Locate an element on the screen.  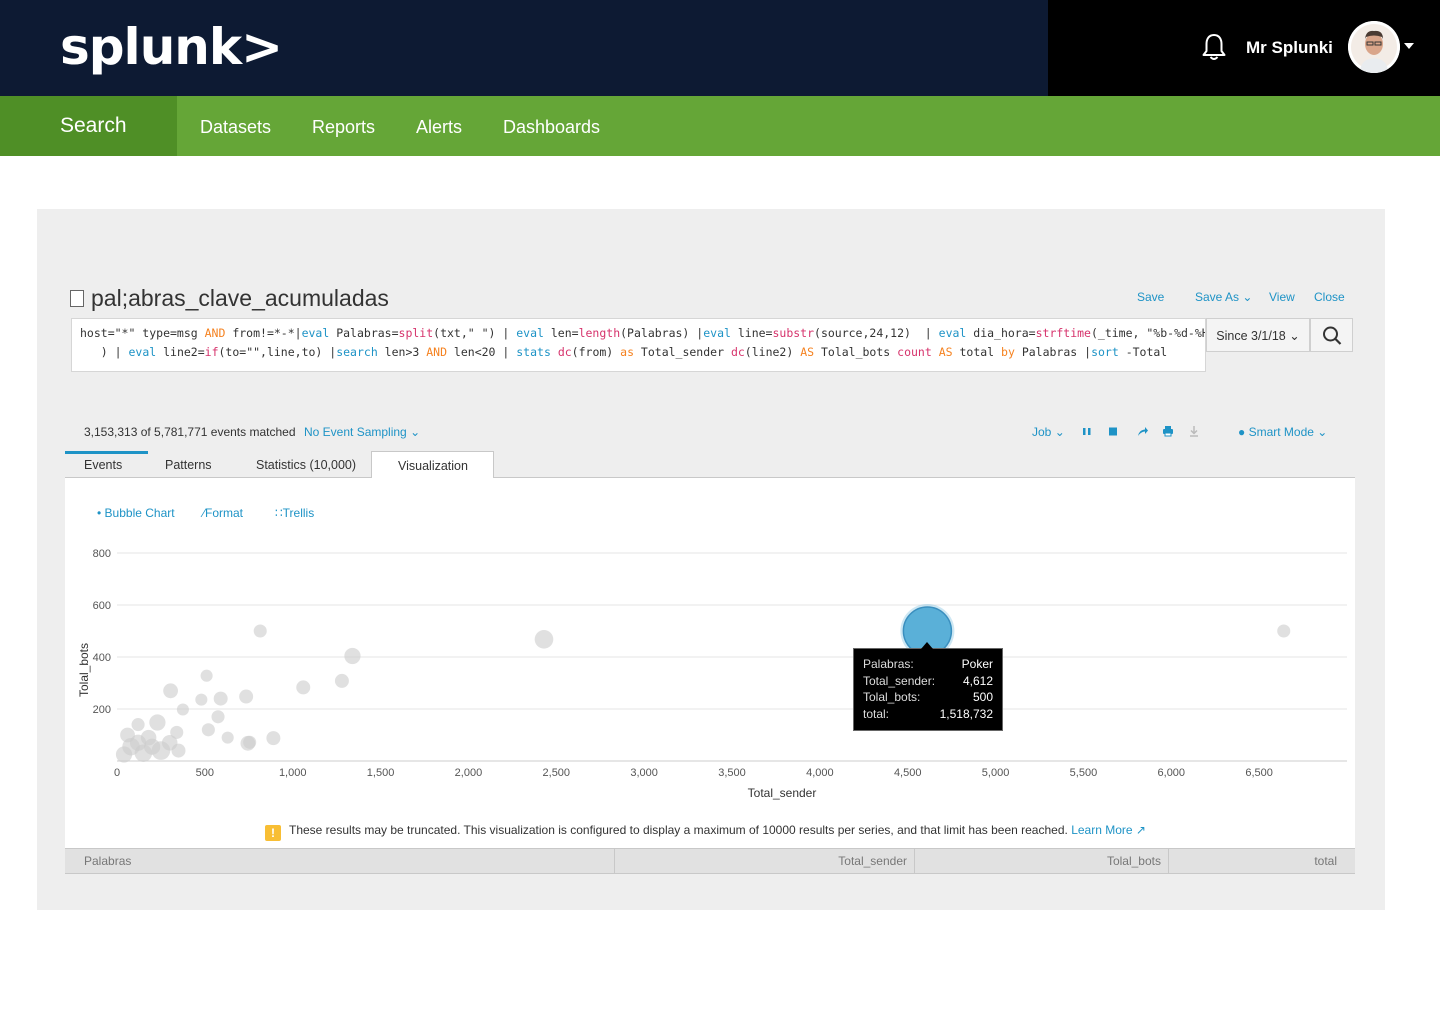
save-as-label: Save As is located at coordinates (1217, 297).